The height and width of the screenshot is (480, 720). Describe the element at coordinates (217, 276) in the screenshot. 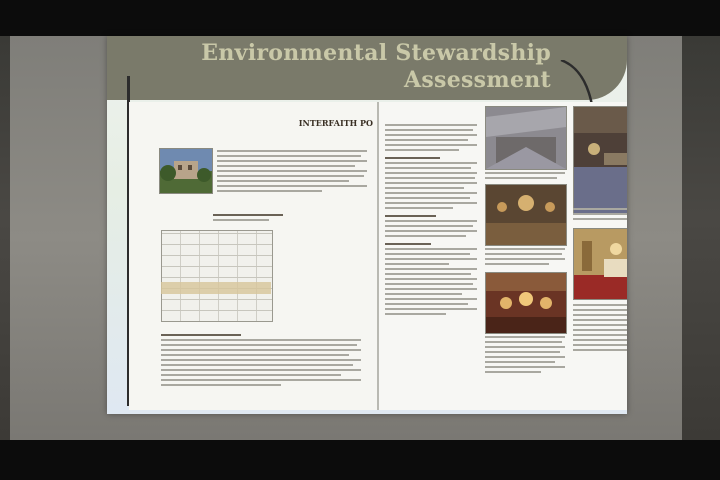

I see `data-table` at that location.